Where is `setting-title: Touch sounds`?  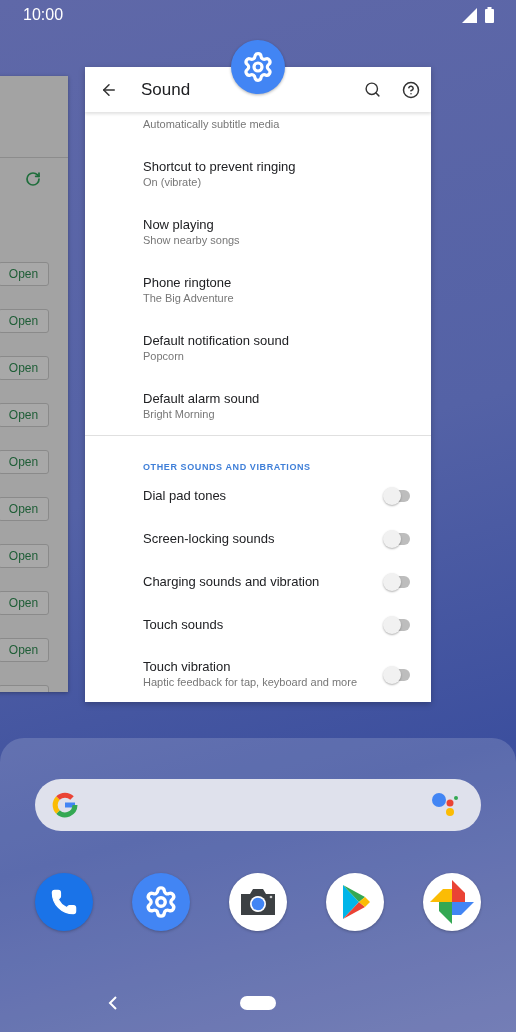
setting-title: Touch sounds is located at coordinates (184, 624).